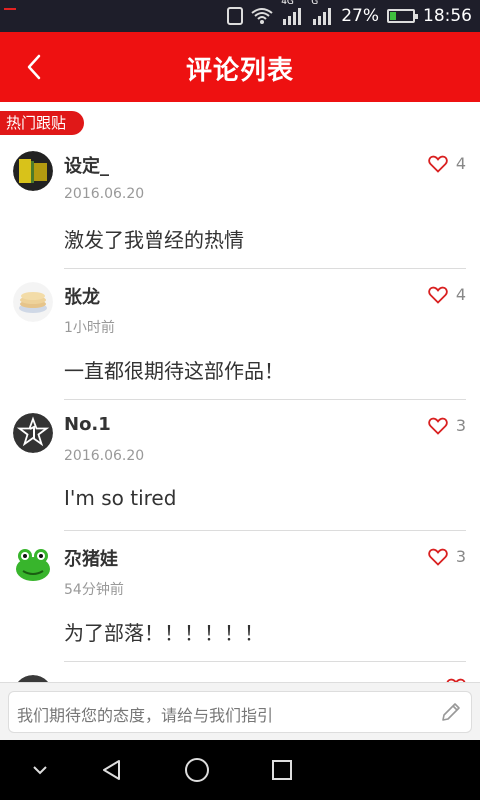 This screenshot has width=480, height=800. Describe the element at coordinates (86, 165) in the screenshot. I see `user-name: 设定_` at that location.